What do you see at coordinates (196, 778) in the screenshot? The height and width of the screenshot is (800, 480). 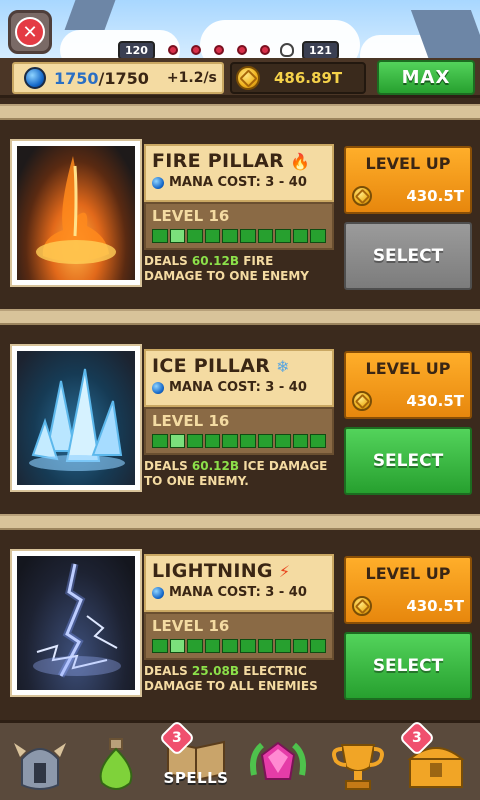 I see `nav-spells-label: SPELLS` at bounding box center [196, 778].